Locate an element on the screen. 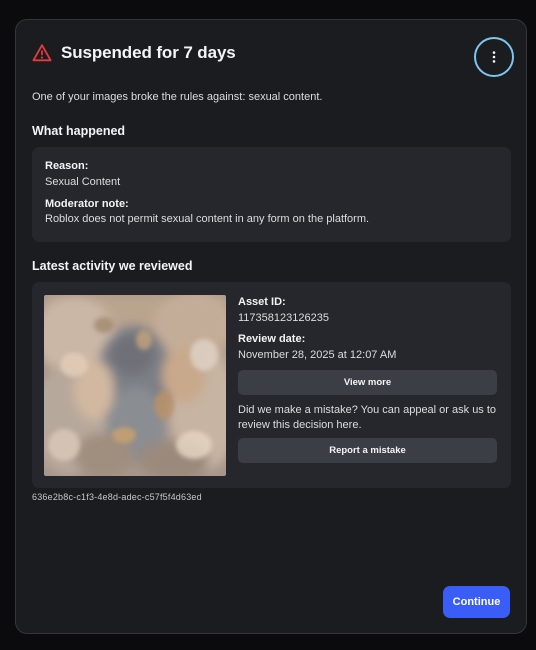 This screenshot has width=536, height=650. more-options-button is located at coordinates (494, 57).